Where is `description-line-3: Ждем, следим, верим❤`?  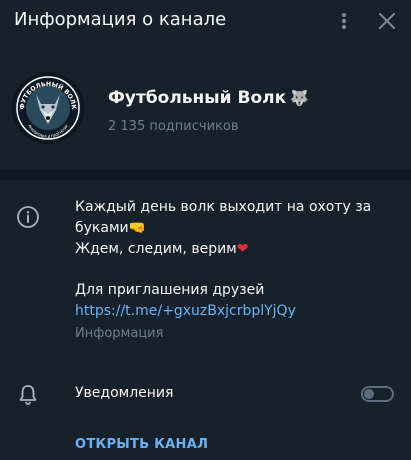
description-line-3: Ждем, следим, верим❤ is located at coordinates (235, 249).